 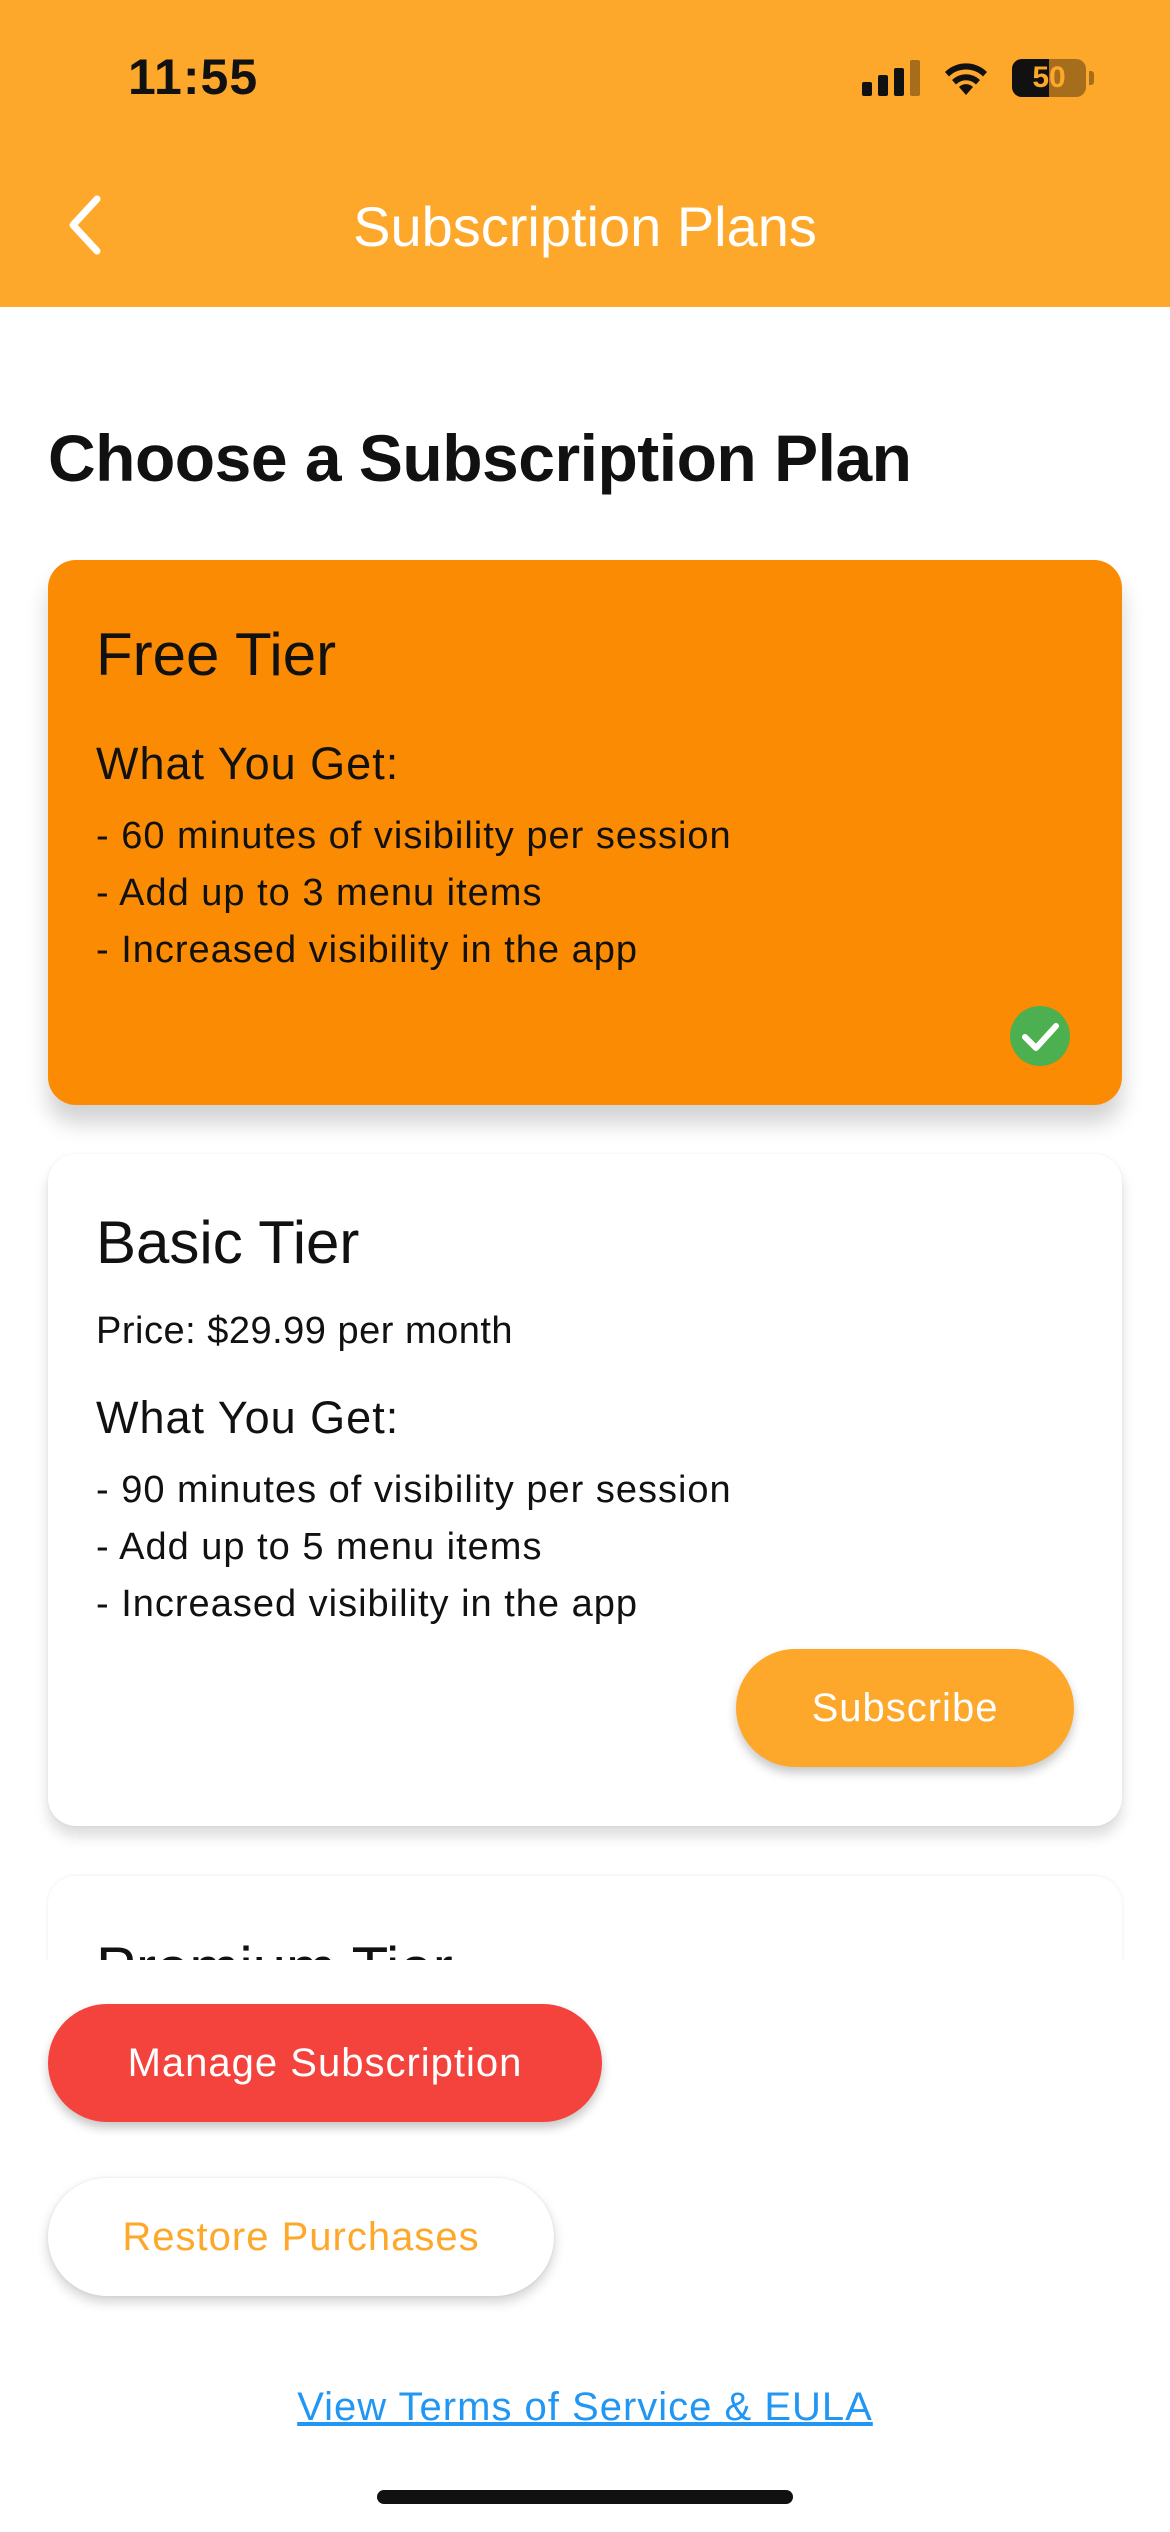 I want to click on list-item: - 60 minutes of visibility per session, so click(x=414, y=836).